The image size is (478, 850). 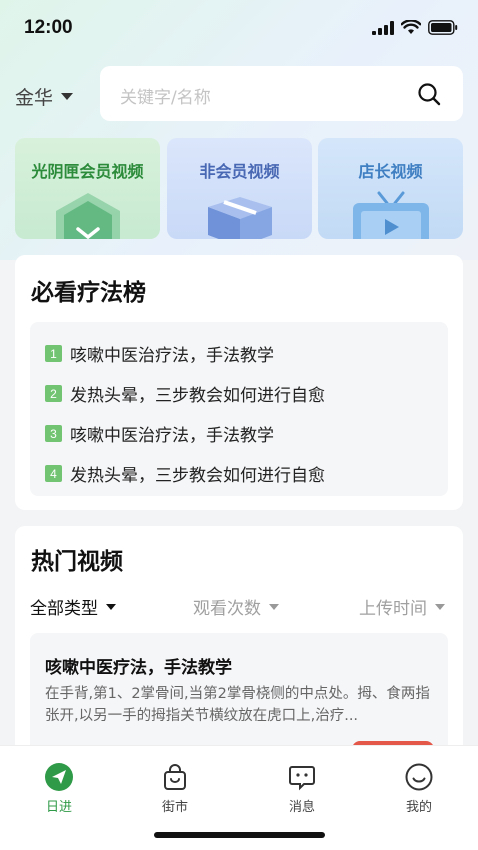 What do you see at coordinates (281, 93) in the screenshot?
I see `search-input: 关键字/名称` at bounding box center [281, 93].